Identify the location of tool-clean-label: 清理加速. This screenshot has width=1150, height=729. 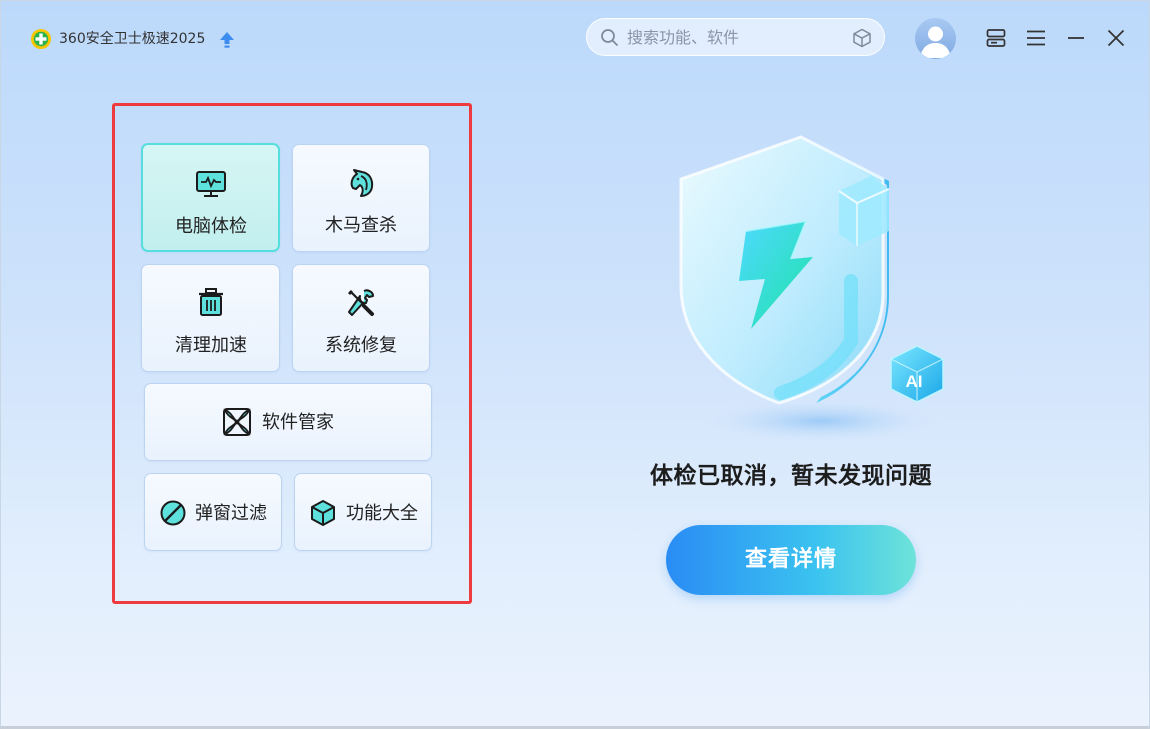
(211, 345).